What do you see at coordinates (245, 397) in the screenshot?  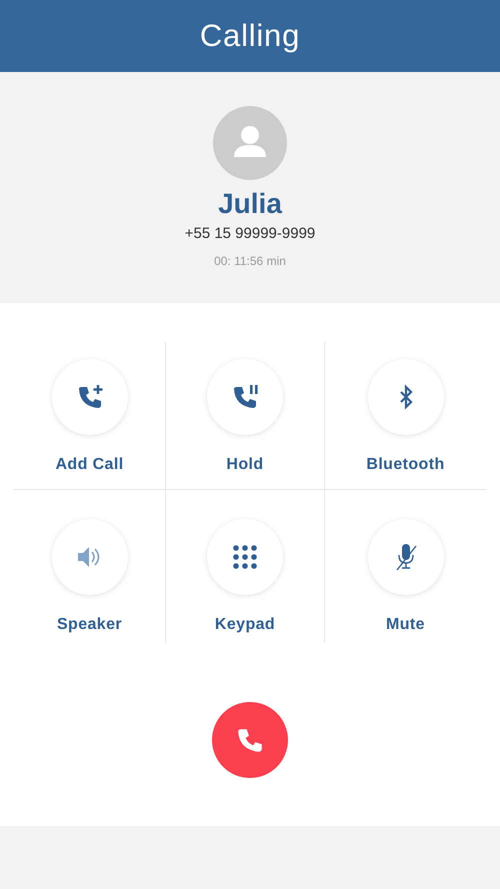 I see `phone-pause-icon` at bounding box center [245, 397].